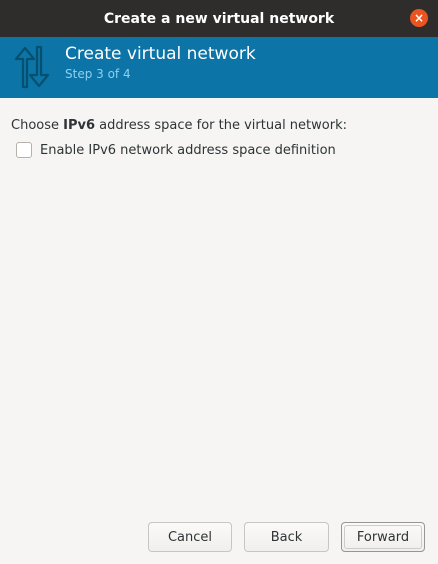  I want to click on title-bar: Create a new virtual network ×, so click(219, 18).